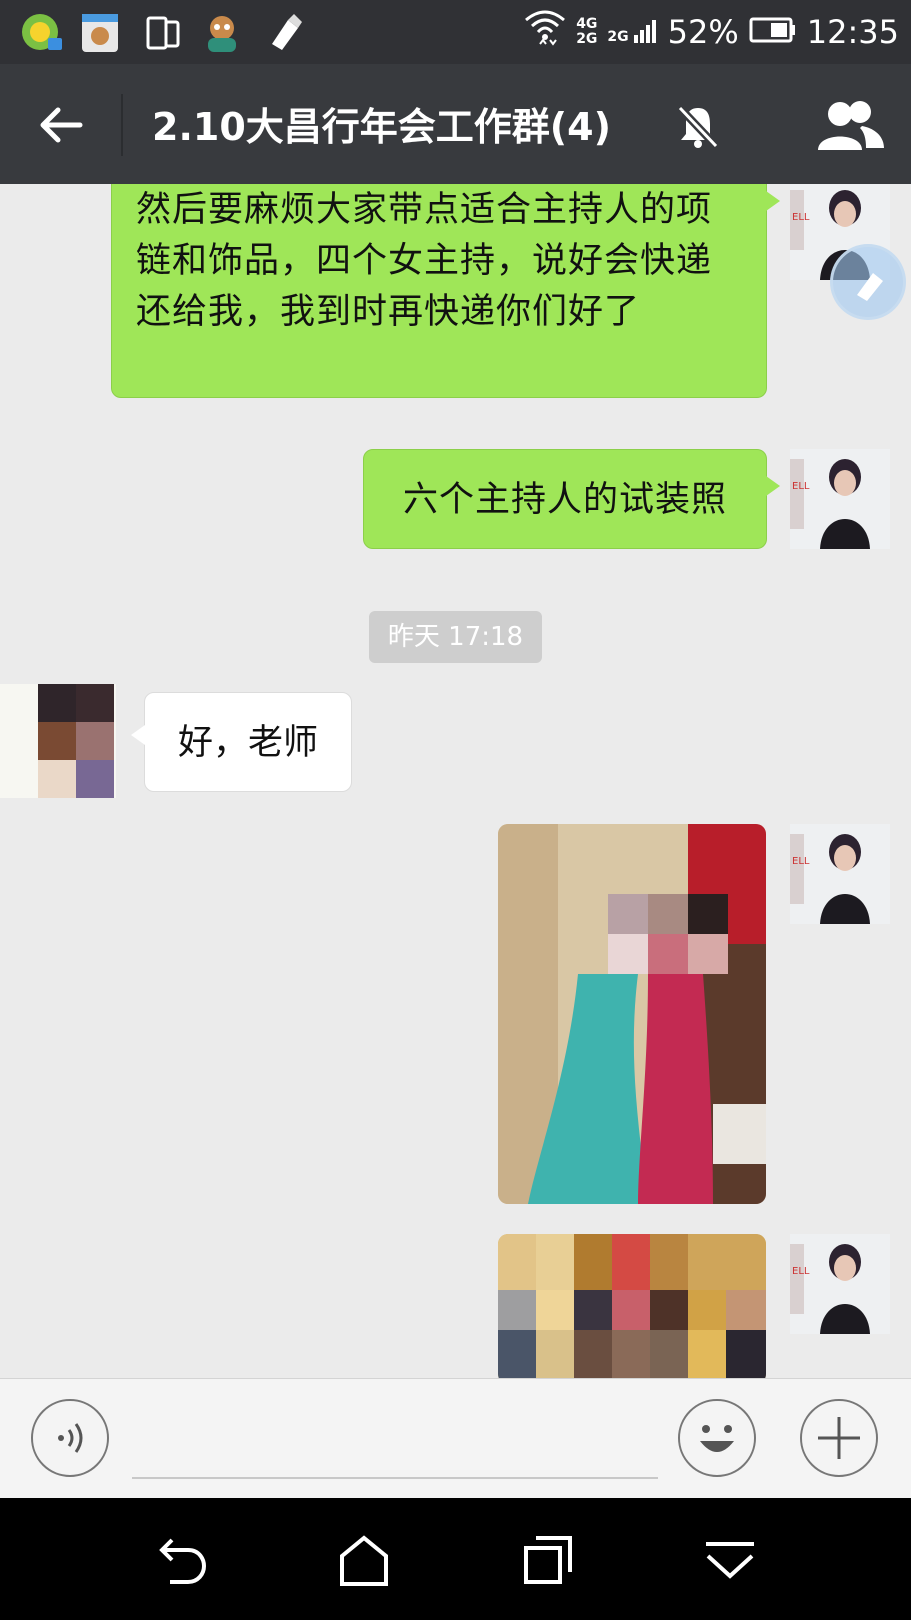 The width and height of the screenshot is (911, 1620). I want to click on group-members-icon, so click(850, 126).